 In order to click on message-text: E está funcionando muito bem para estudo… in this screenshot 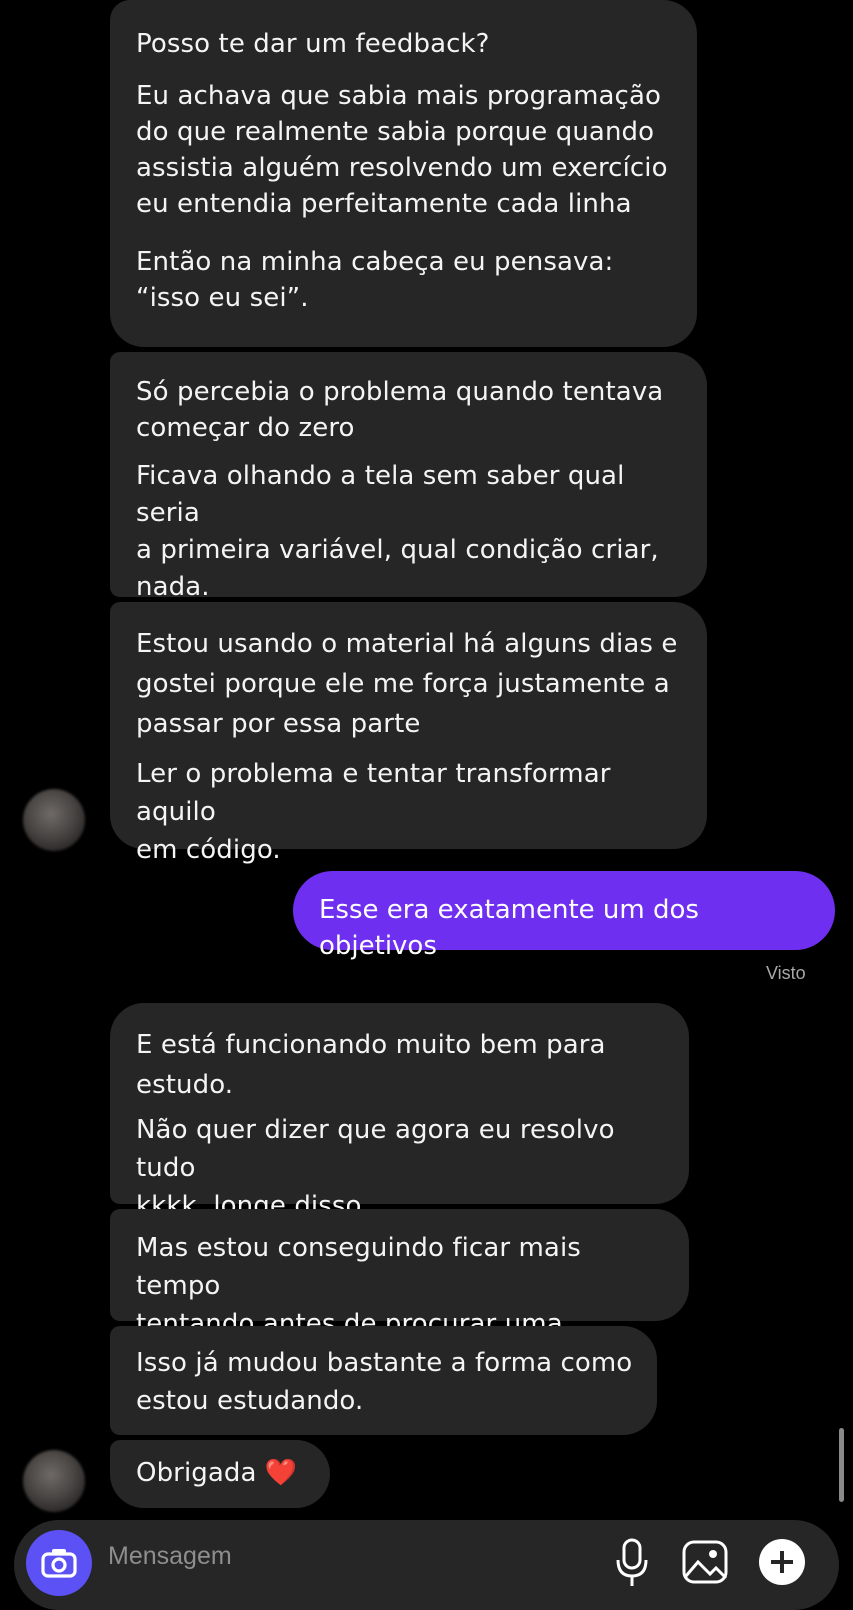, I will do `click(371, 1065)`.